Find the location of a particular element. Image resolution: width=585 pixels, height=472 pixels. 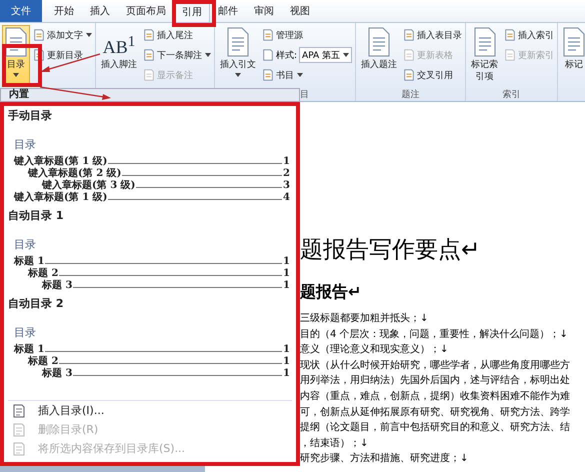

document-heading: 题报告↵ is located at coordinates (331, 292).